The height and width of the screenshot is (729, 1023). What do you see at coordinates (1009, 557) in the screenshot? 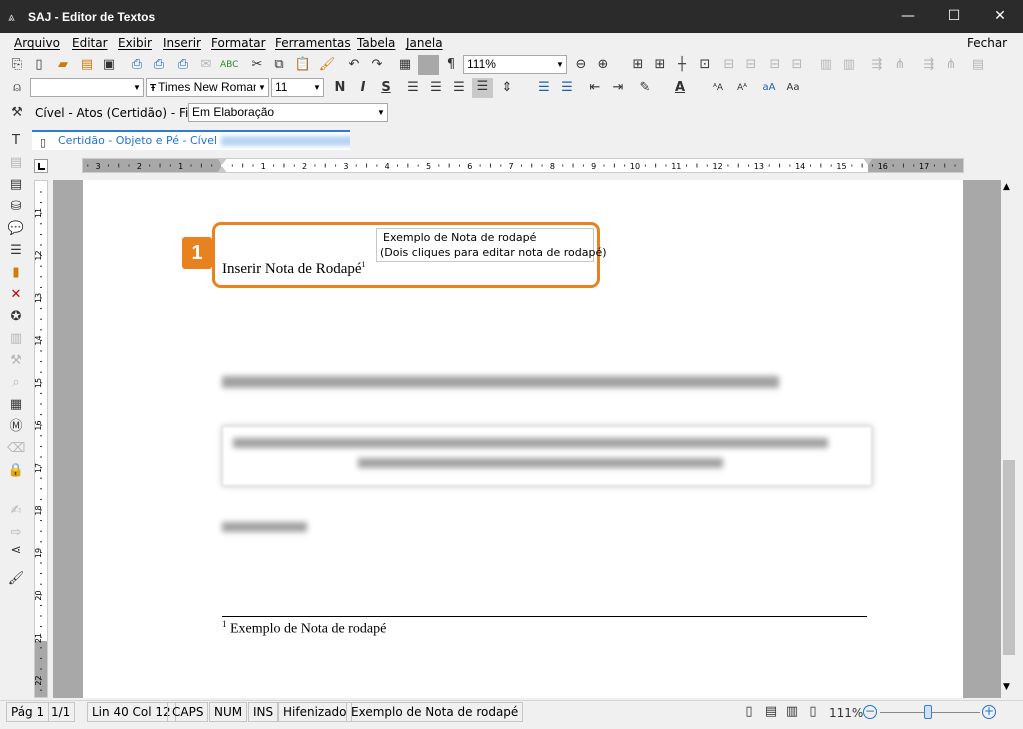
I see `scroll-thumb` at bounding box center [1009, 557].